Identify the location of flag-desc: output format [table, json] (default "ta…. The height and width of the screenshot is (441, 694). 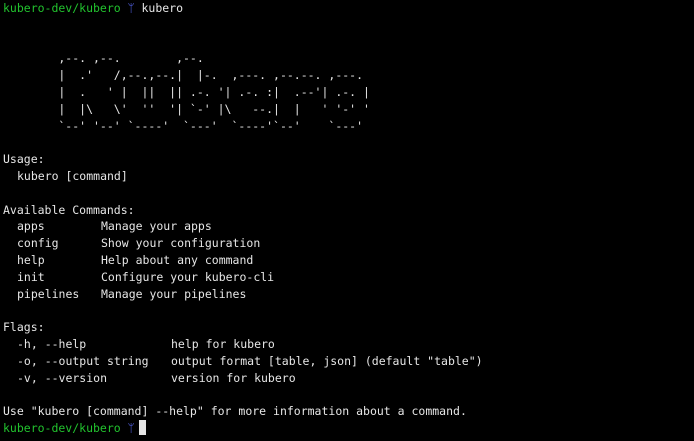
(327, 360).